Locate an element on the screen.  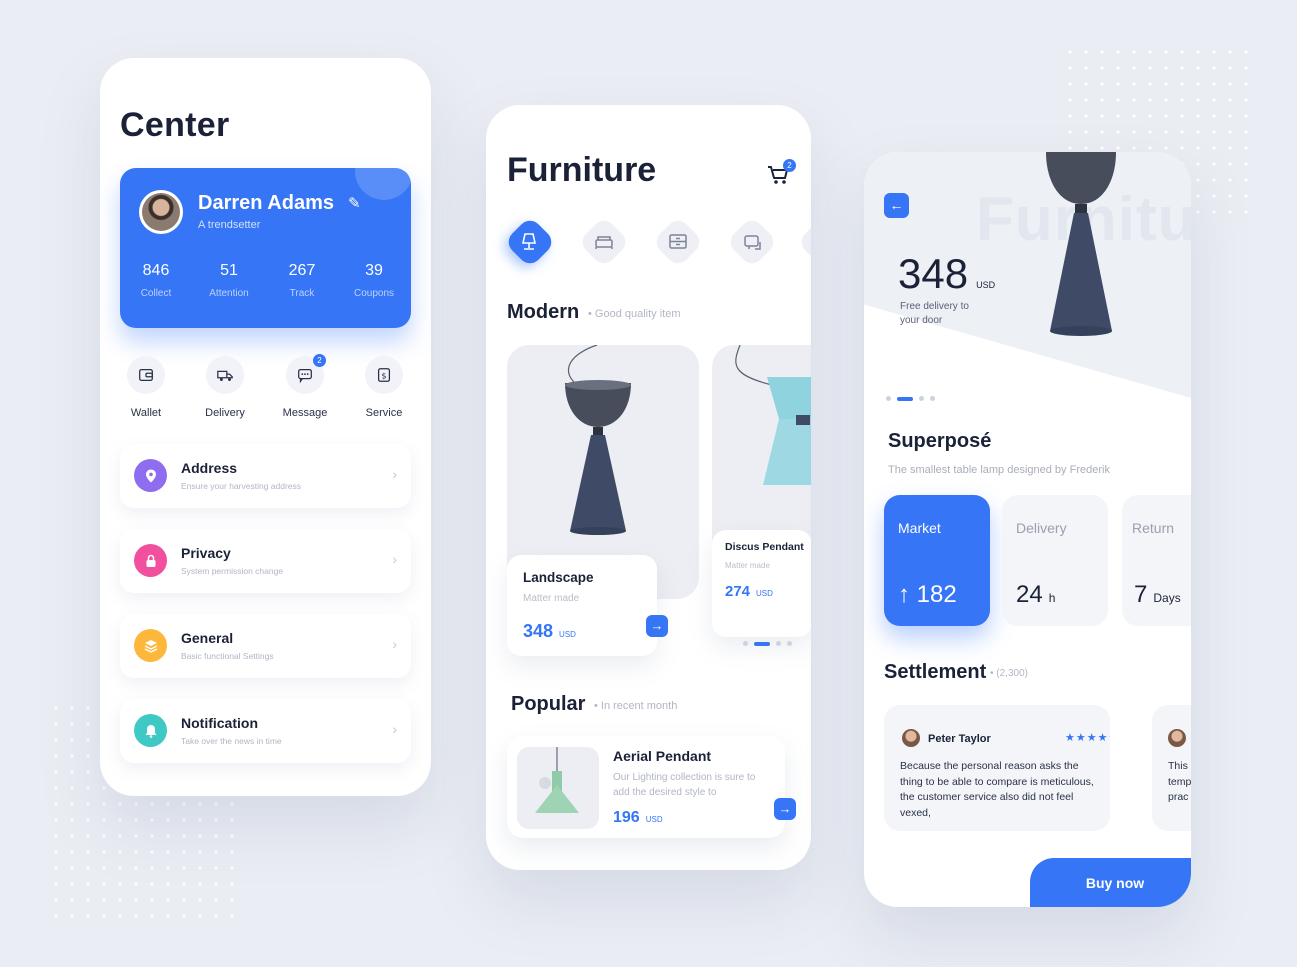
tile-value: 7 Days is located at coordinates (1157, 594).